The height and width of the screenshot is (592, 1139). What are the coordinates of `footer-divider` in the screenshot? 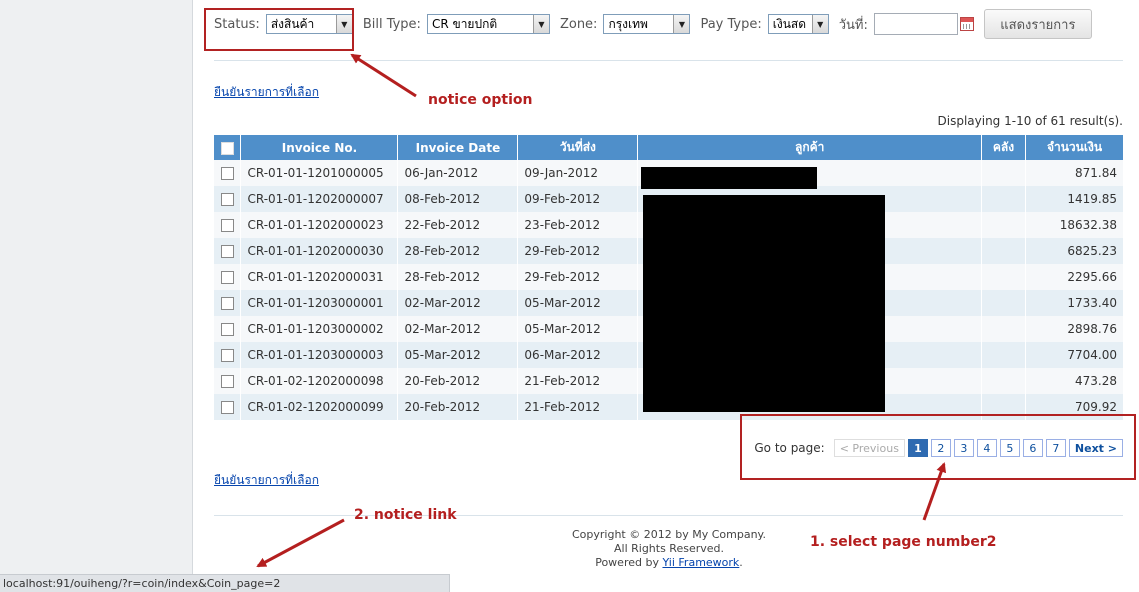 It's located at (668, 515).